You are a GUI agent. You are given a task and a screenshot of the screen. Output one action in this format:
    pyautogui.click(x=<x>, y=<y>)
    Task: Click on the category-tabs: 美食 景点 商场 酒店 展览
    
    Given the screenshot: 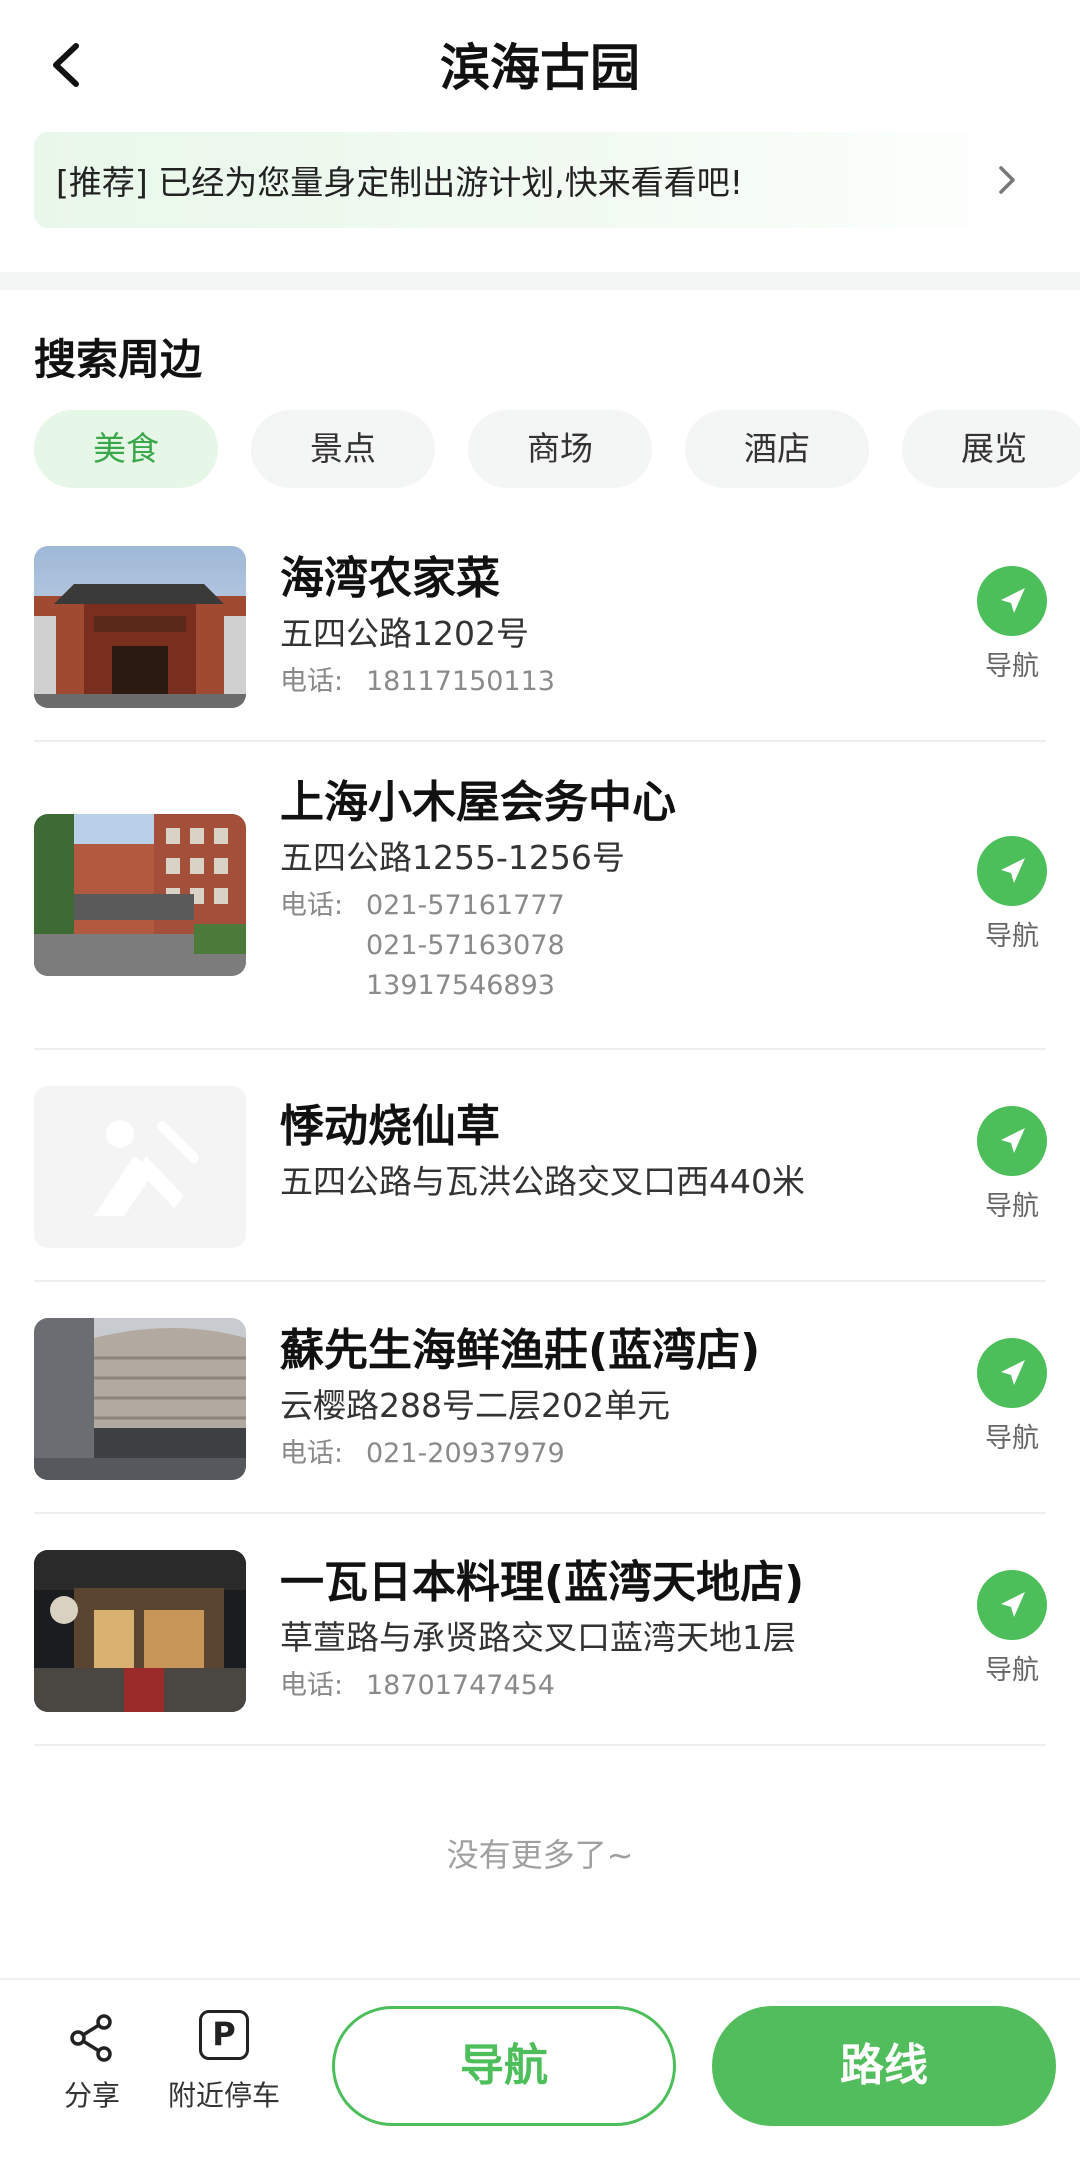 What is the action you would take?
    pyautogui.click(x=557, y=450)
    